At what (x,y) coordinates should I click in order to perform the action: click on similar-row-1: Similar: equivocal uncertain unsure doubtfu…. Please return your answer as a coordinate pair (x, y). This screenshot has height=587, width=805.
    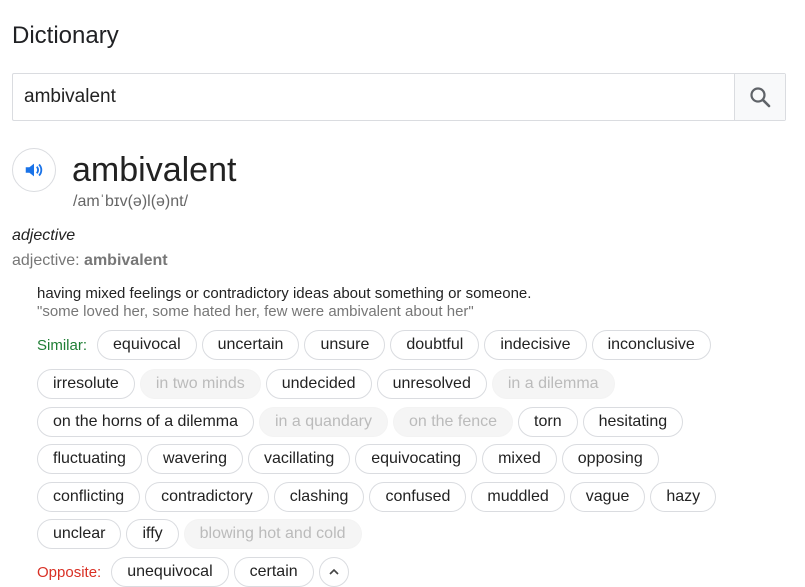
    Looking at the image, I should click on (376, 345).